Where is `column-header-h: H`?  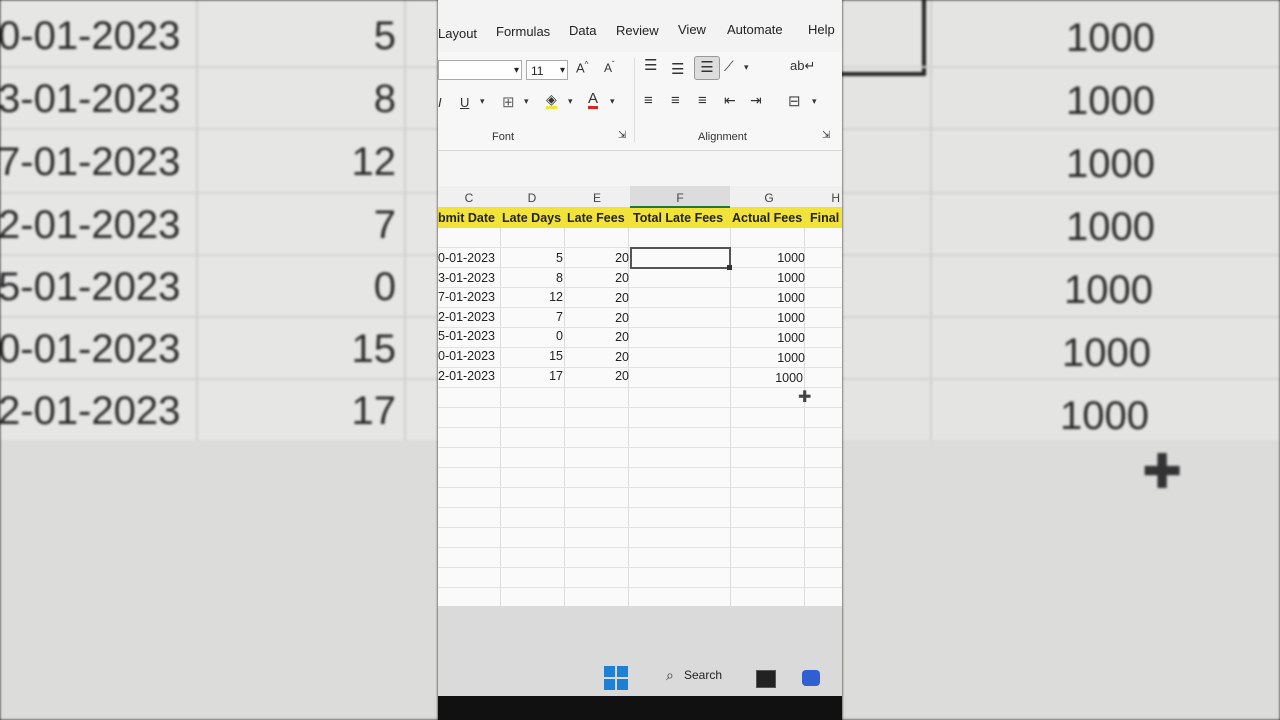 column-header-h: H is located at coordinates (825, 197).